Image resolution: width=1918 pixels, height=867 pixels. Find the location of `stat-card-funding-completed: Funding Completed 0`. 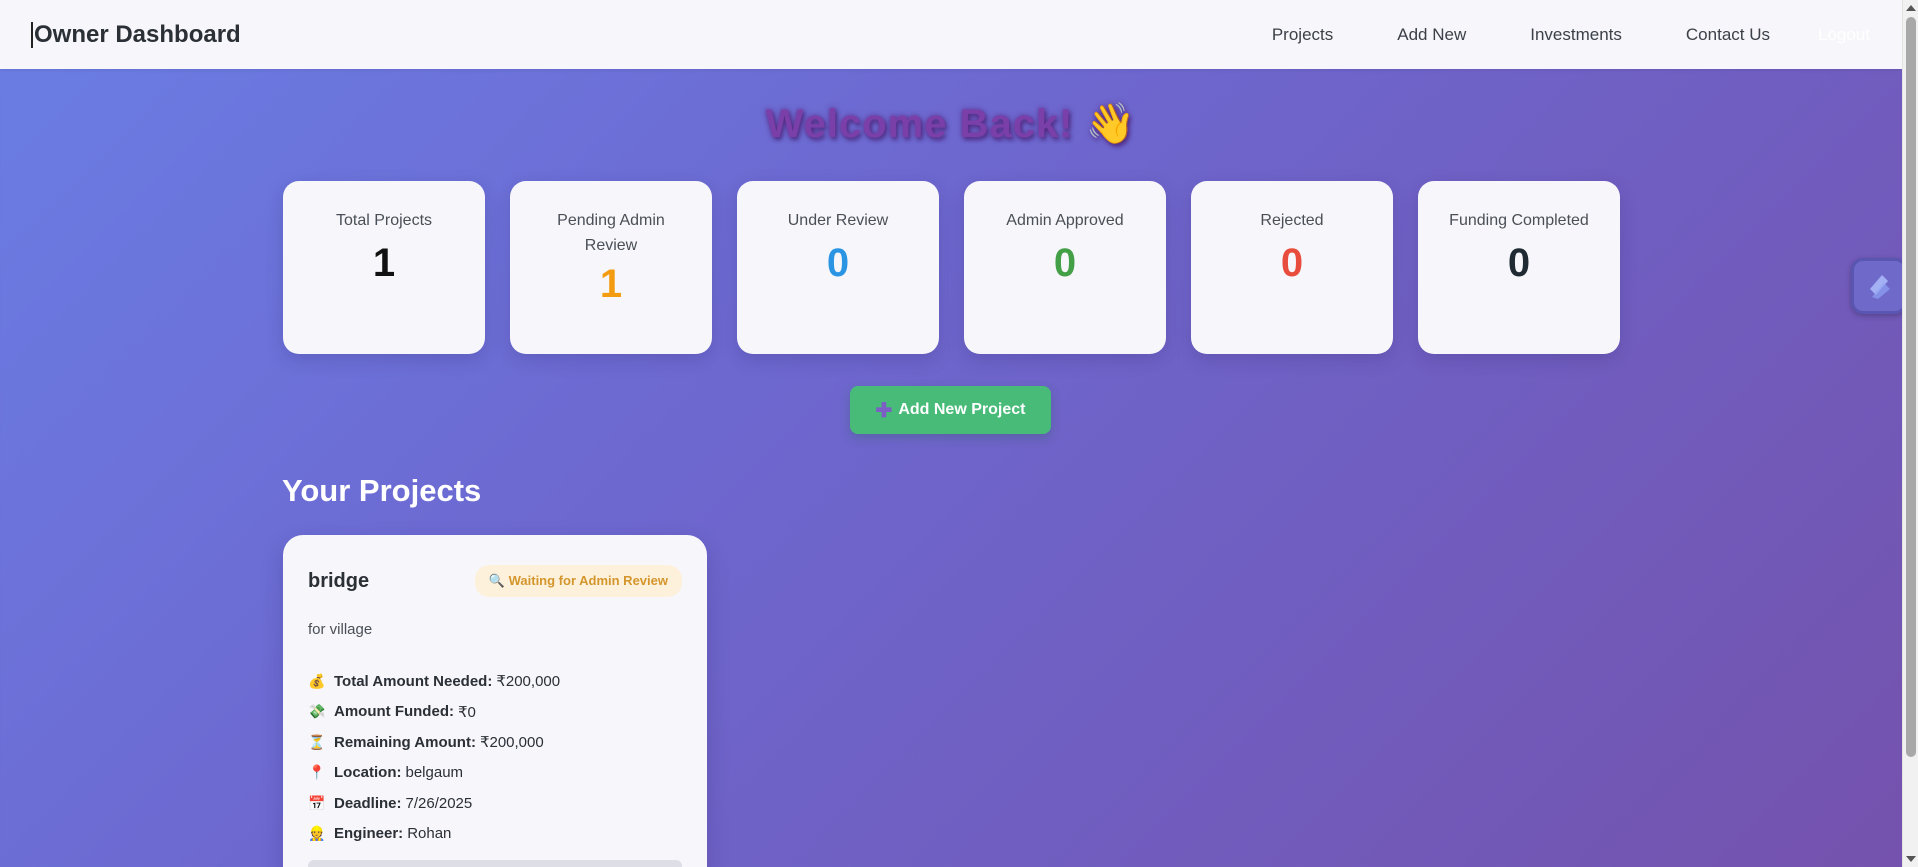

stat-card-funding-completed: Funding Completed 0 is located at coordinates (1519, 267).